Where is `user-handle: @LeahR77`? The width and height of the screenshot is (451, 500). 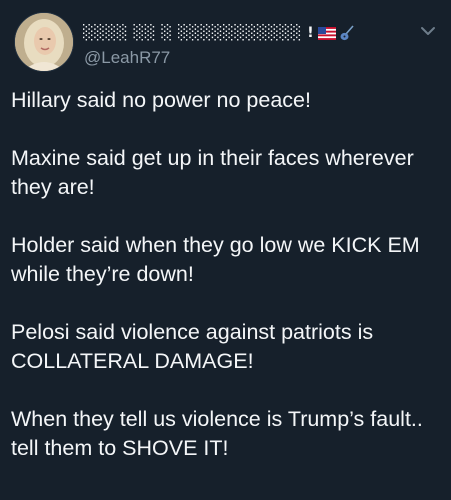 user-handle: @LeahR77 is located at coordinates (127, 58).